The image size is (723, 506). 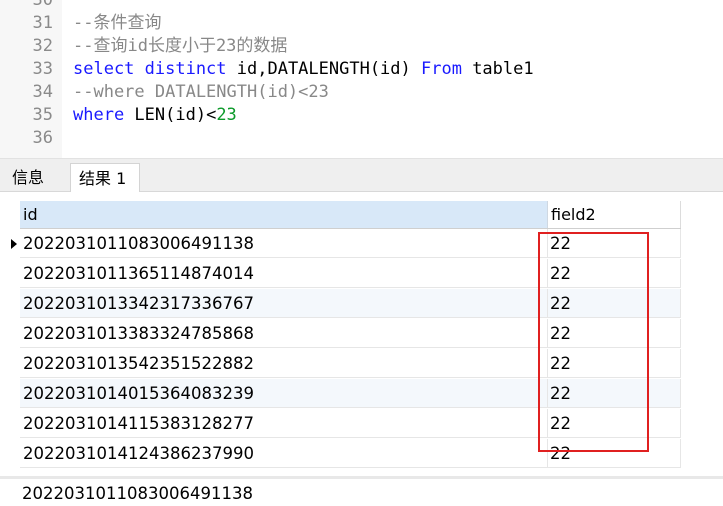 I want to click on line-number: 36, so click(x=42, y=138).